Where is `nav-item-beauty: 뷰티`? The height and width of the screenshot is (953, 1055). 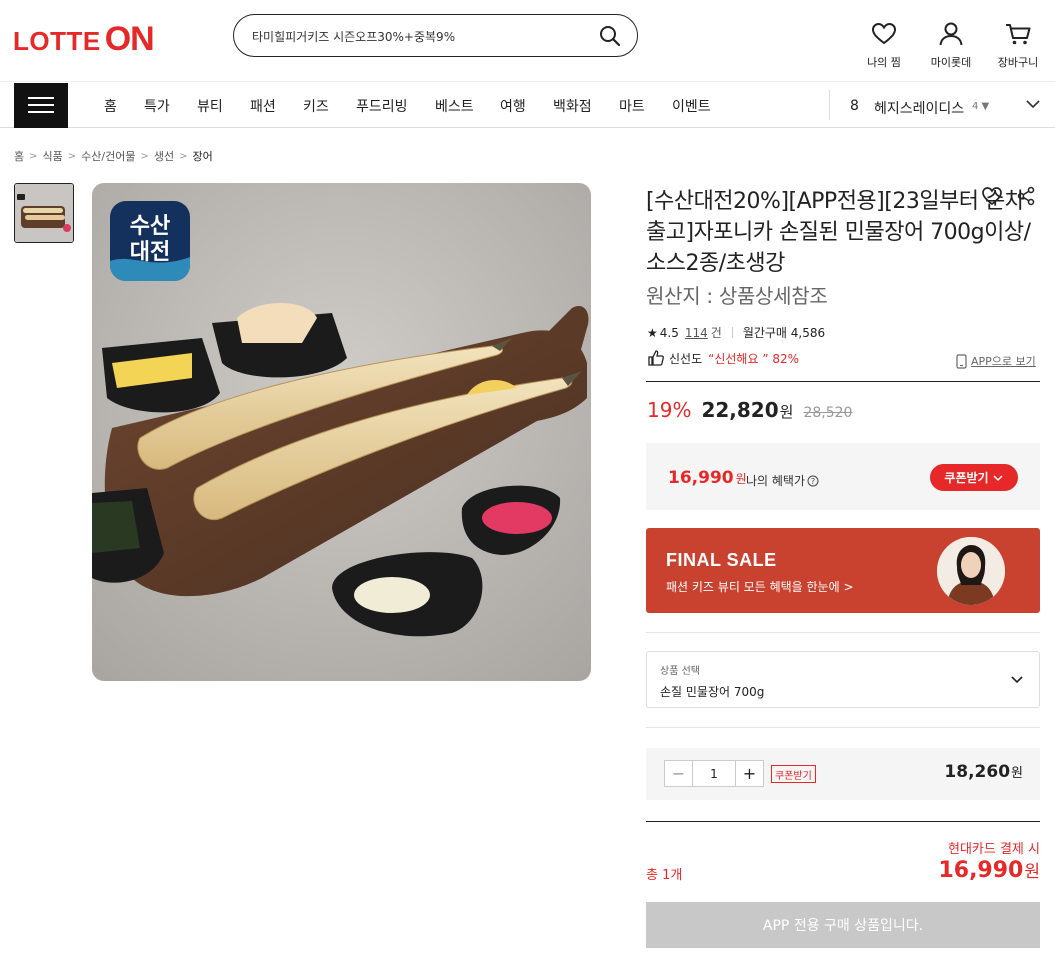 nav-item-beauty: 뷰티 is located at coordinates (210, 106).